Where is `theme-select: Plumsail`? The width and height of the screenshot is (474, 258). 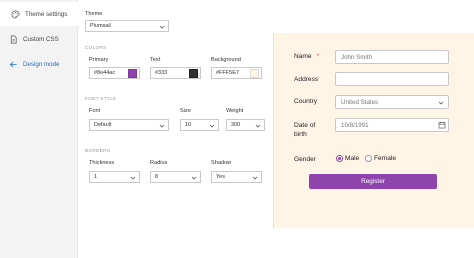 theme-select: Plumsail is located at coordinates (127, 26).